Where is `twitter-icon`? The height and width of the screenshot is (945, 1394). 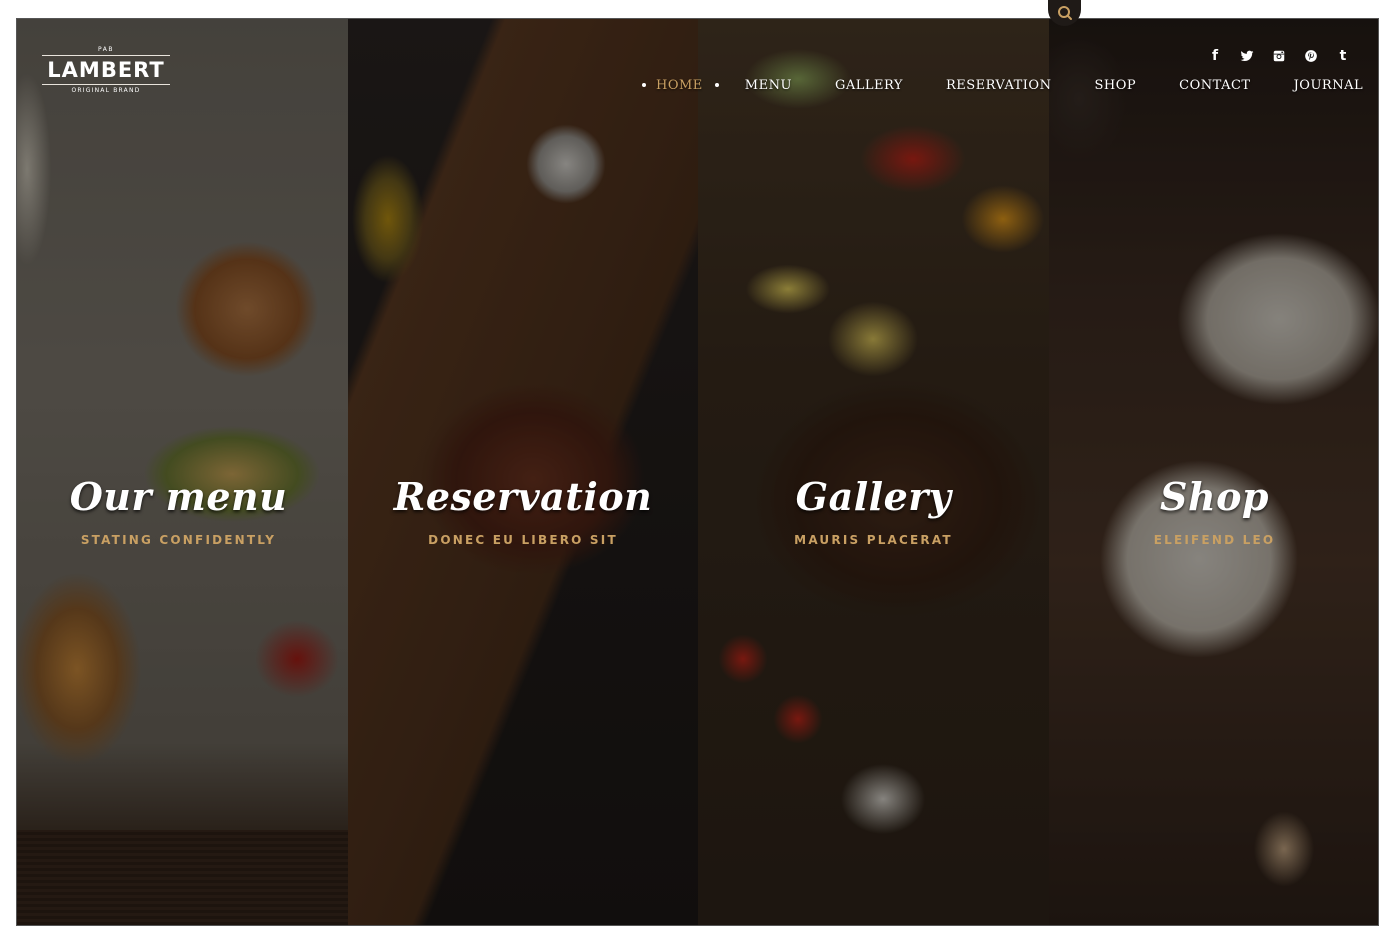 twitter-icon is located at coordinates (1247, 56).